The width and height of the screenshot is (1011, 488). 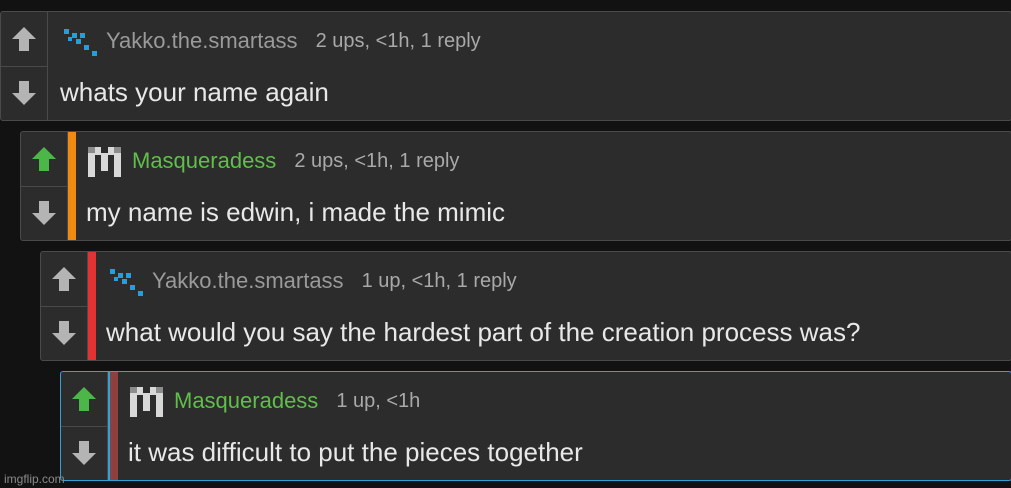 What do you see at coordinates (194, 91) in the screenshot?
I see `comment-text: whats your name again` at bounding box center [194, 91].